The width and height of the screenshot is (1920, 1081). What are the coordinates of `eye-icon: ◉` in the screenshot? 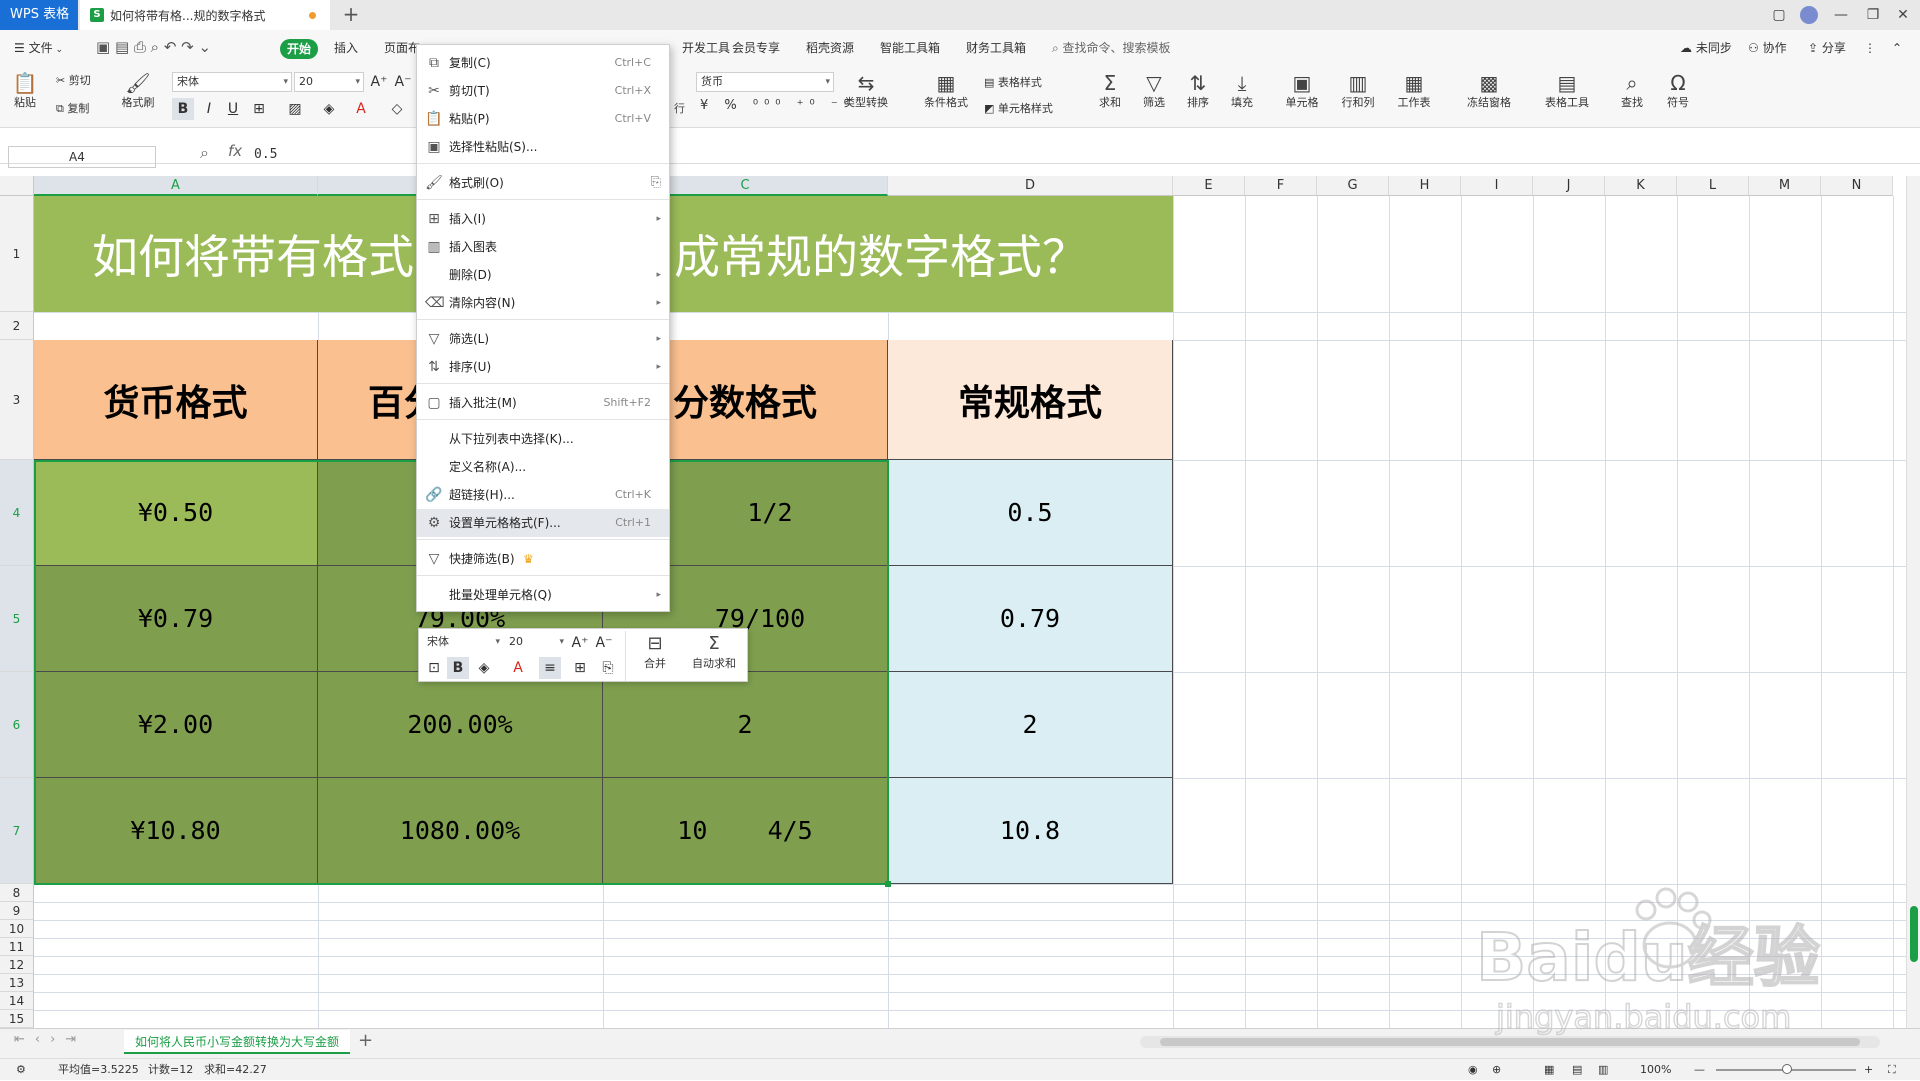 It's located at (1473, 1070).